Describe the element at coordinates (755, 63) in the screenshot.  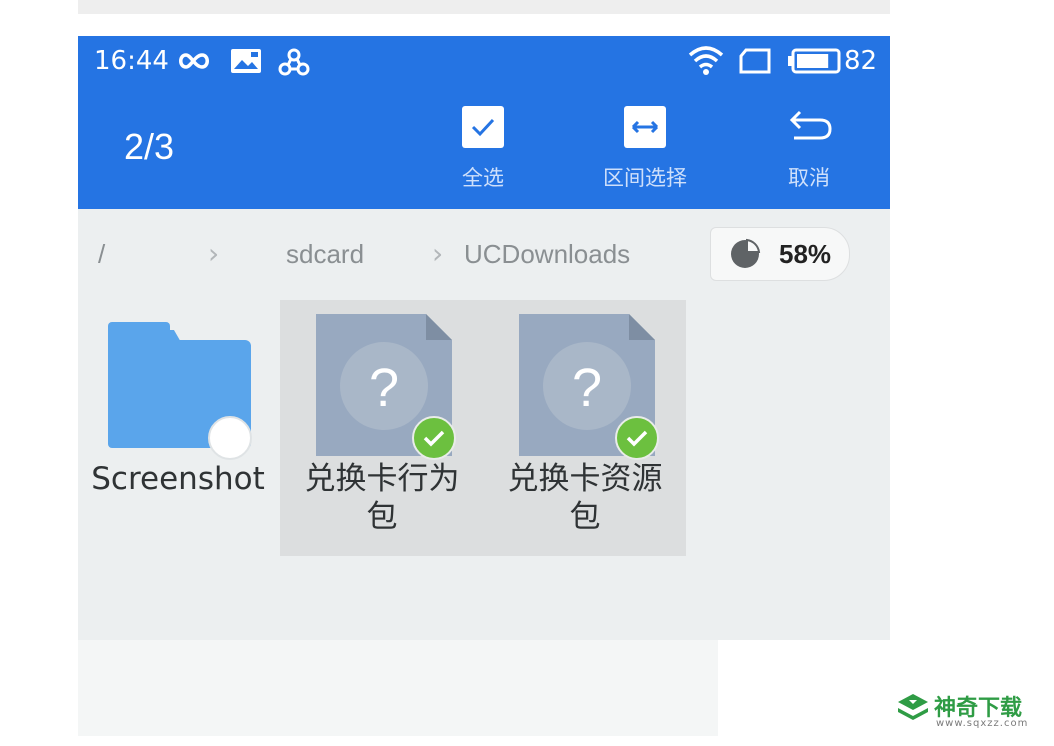
I see `sim-icon` at that location.